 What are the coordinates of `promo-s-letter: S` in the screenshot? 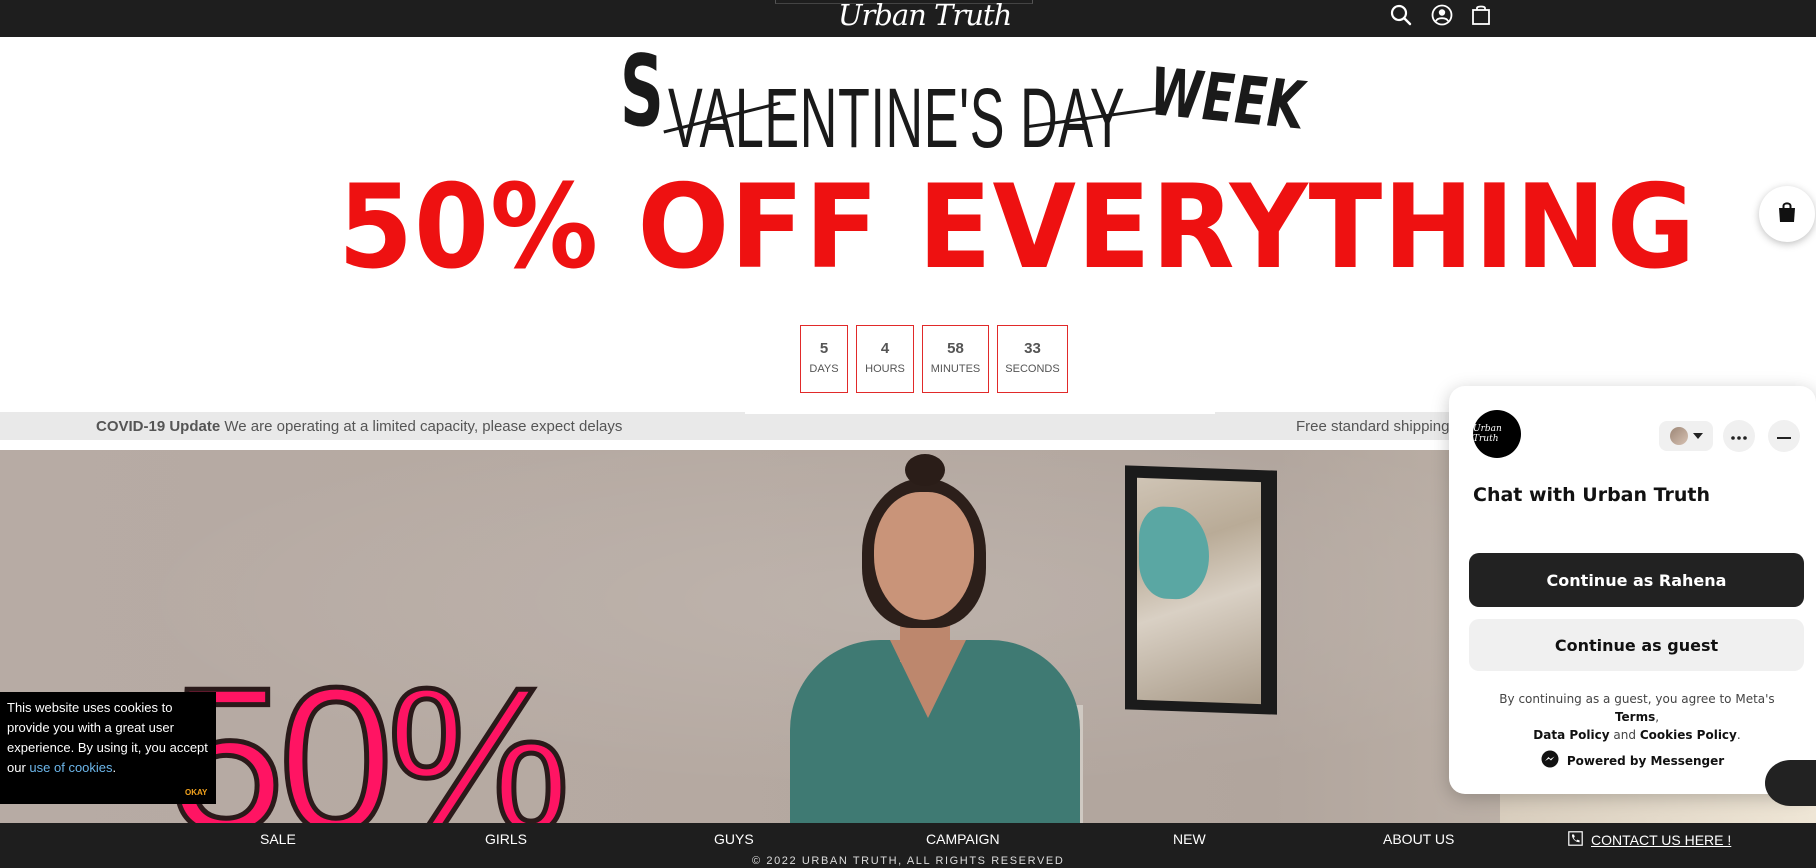 It's located at (642, 92).